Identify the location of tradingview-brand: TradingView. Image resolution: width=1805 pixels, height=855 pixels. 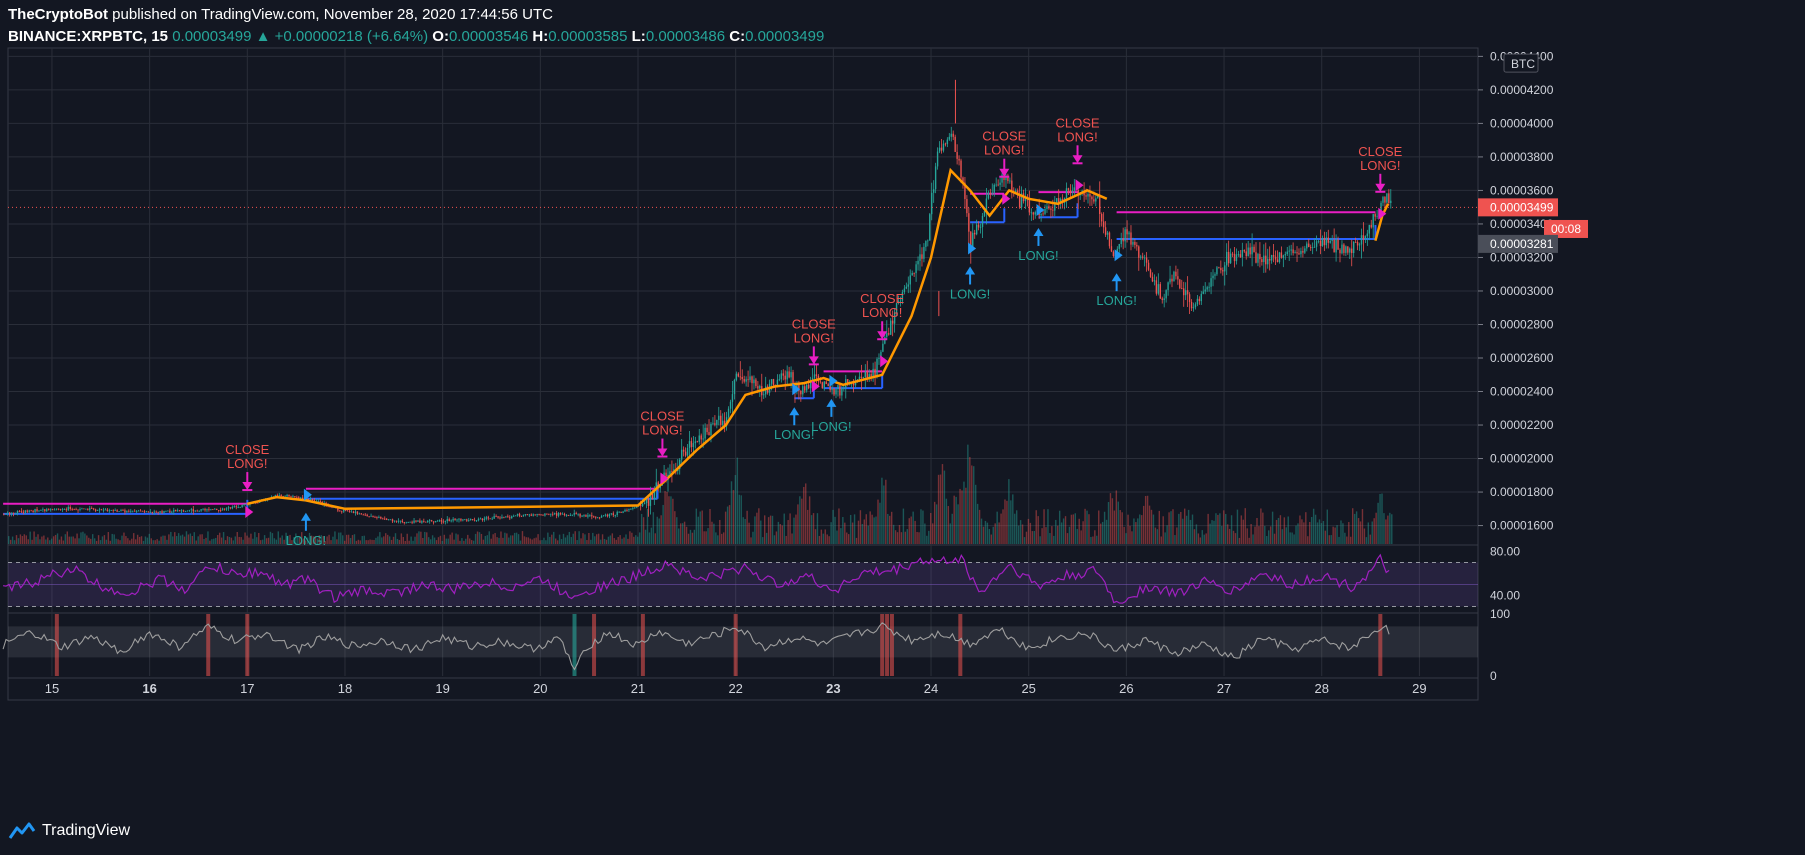
(69, 831).